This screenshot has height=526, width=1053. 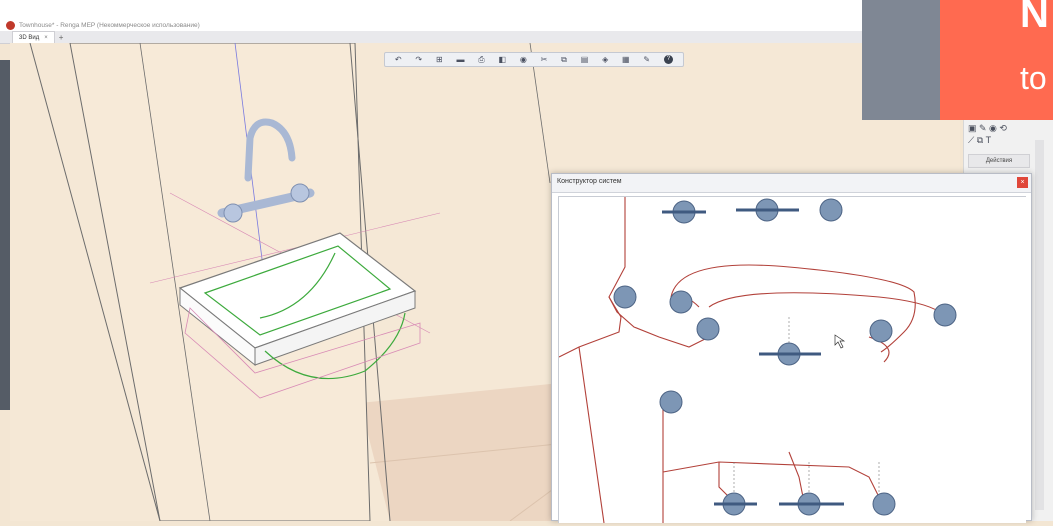 What do you see at coordinates (998, 140) in the screenshot?
I see `panel-icons-row-2: ⟋ ⧉ T` at bounding box center [998, 140].